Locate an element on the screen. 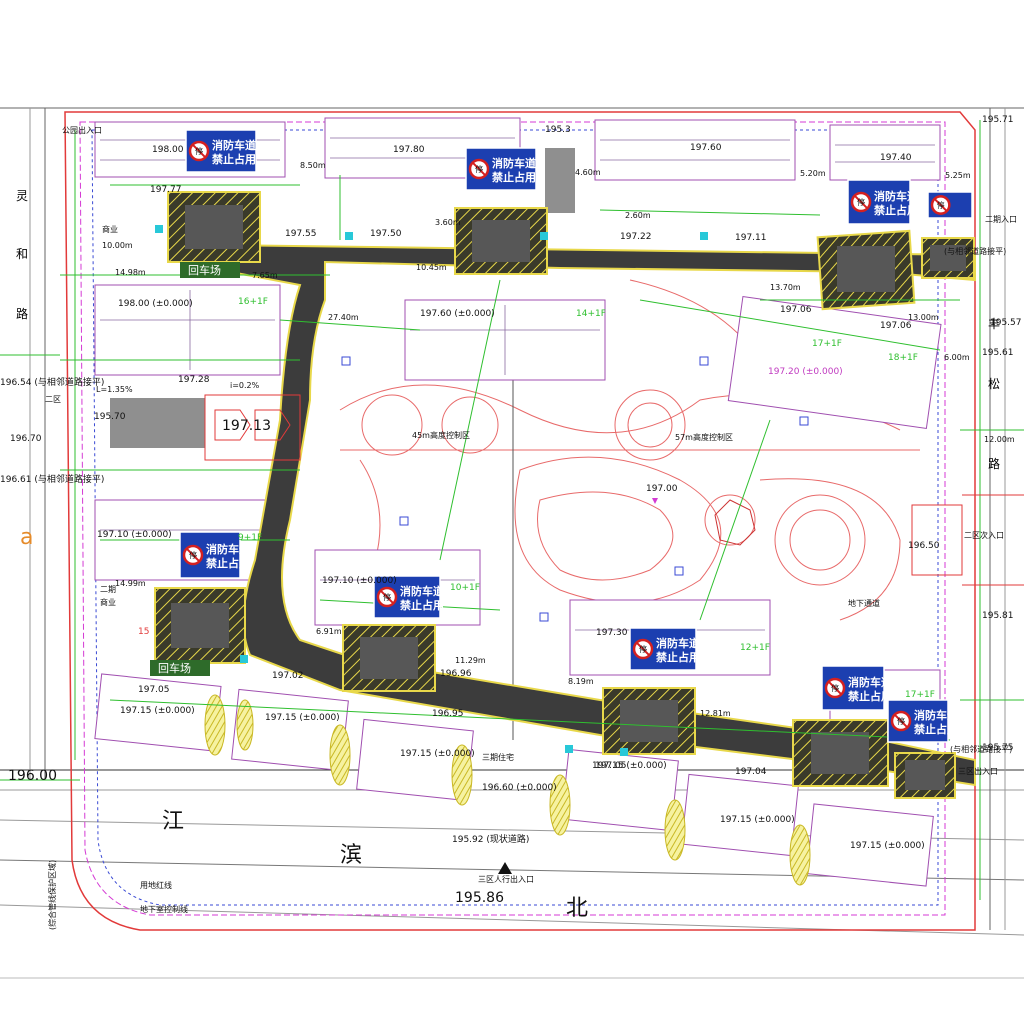  elev-197-28: 197.28 is located at coordinates (194, 380).